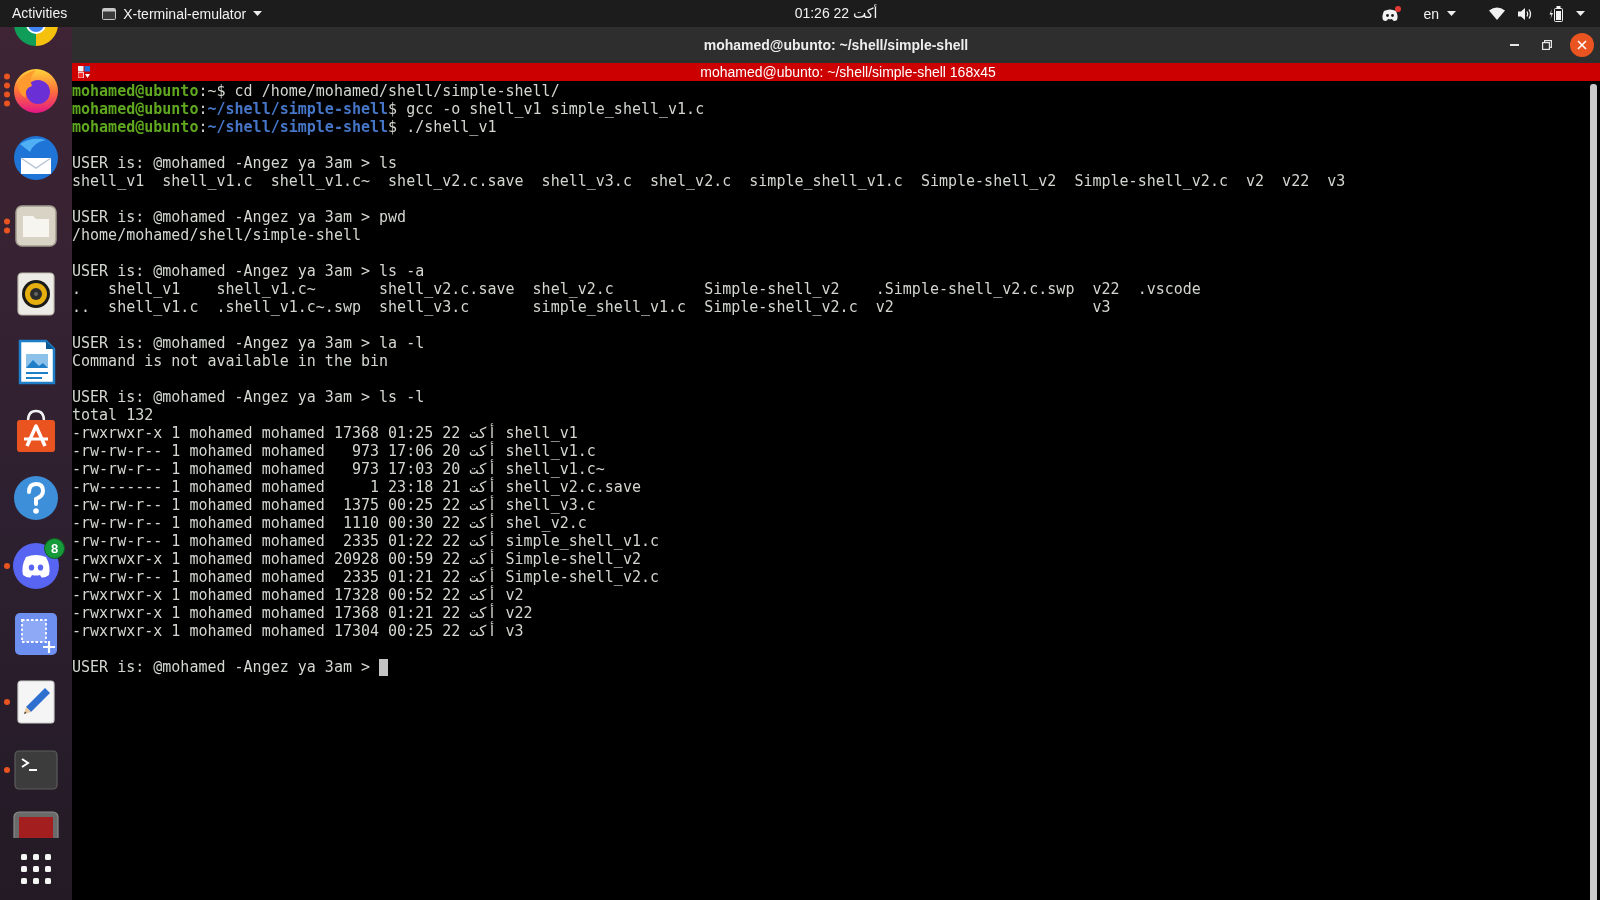  I want to click on close-icon, so click(1582, 45).